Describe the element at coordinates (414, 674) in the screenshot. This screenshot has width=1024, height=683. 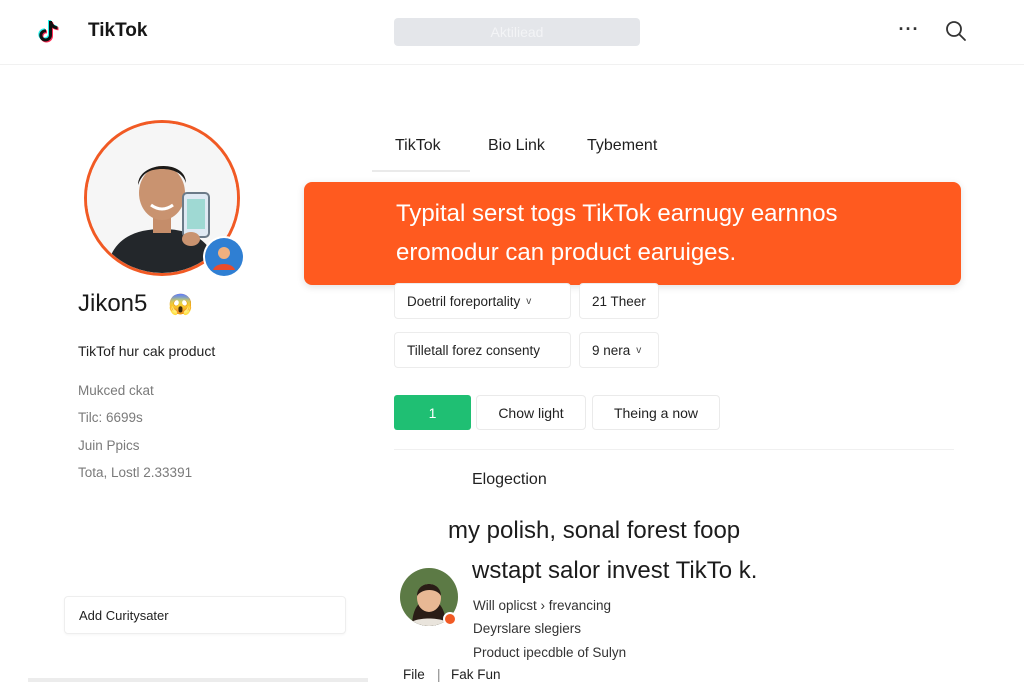
I see `footer-link-file: File` at that location.